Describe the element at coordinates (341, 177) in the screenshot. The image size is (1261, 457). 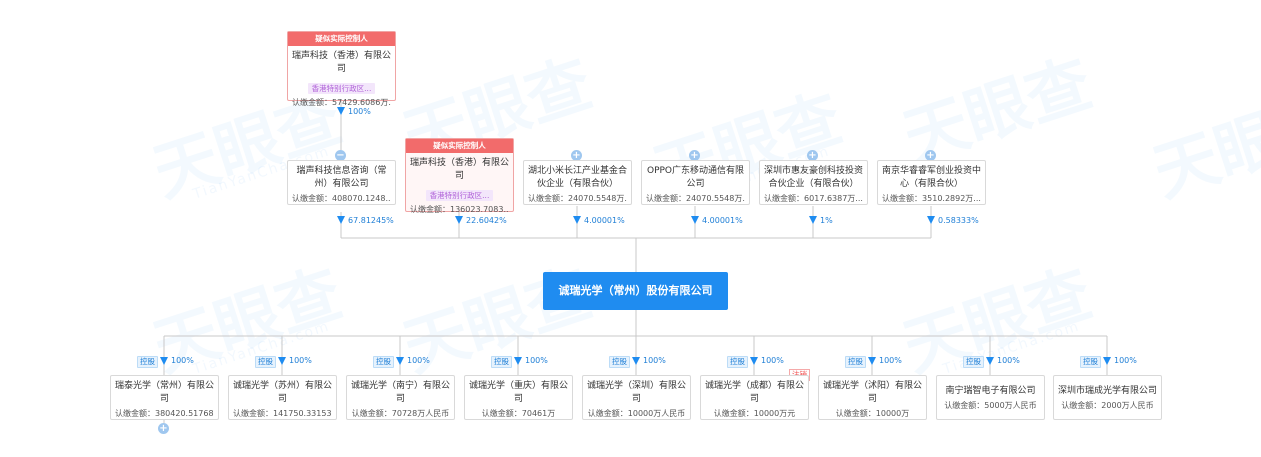
I see `company-name: 瑞声科技信息咨询（常州）有限公司` at that location.